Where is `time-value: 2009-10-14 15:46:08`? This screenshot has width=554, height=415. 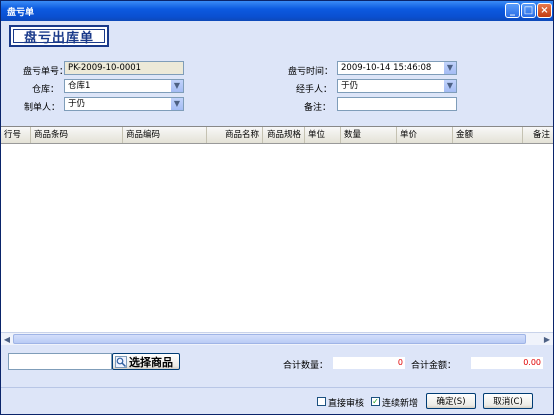 time-value: 2009-10-14 15:46:08 is located at coordinates (386, 68).